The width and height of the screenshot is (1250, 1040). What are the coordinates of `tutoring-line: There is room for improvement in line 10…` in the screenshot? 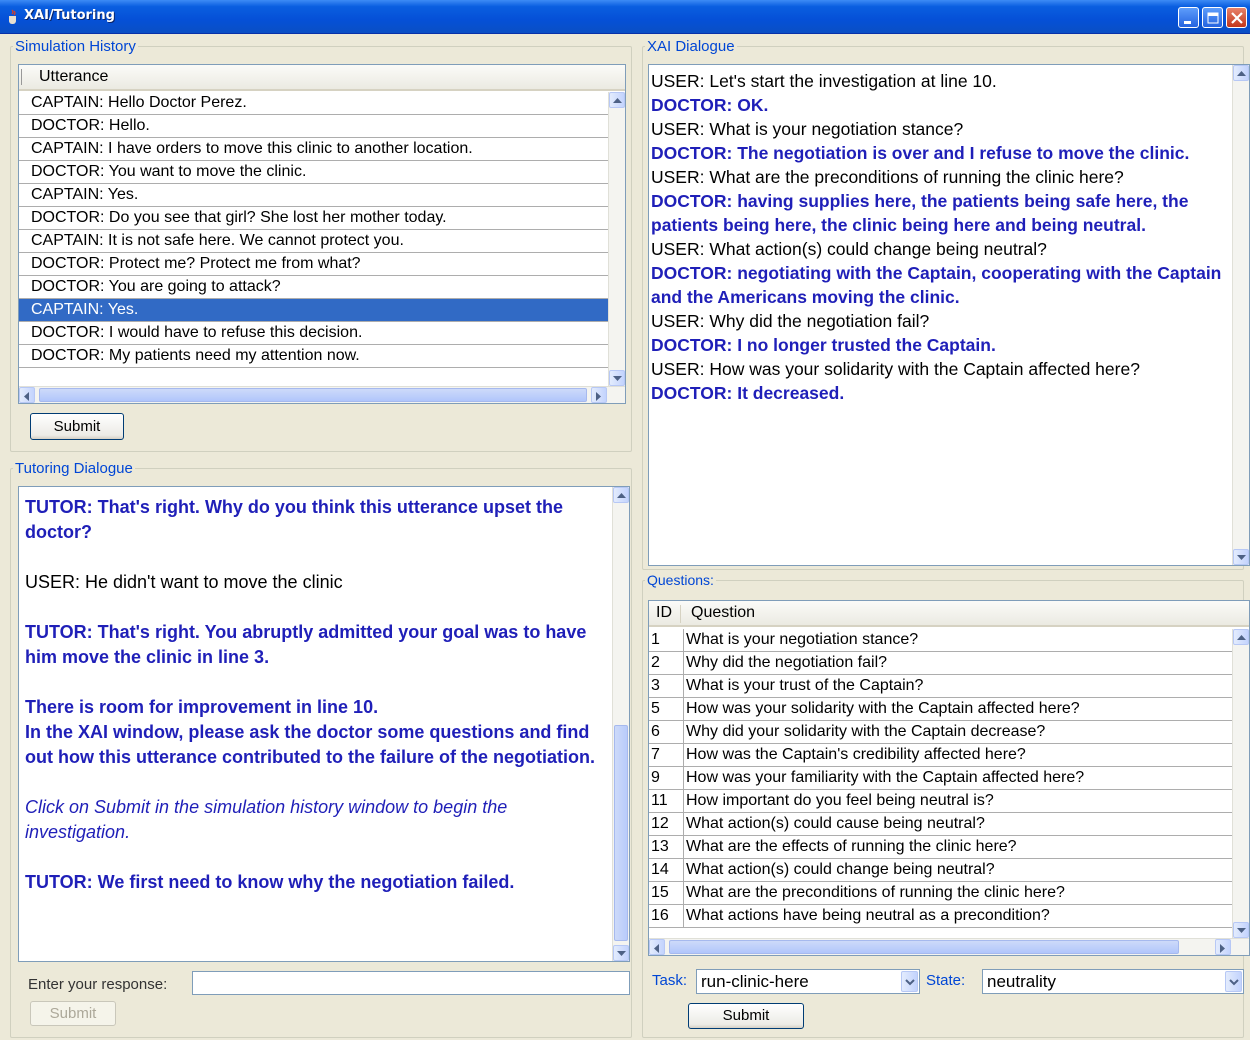 It's located at (202, 707).